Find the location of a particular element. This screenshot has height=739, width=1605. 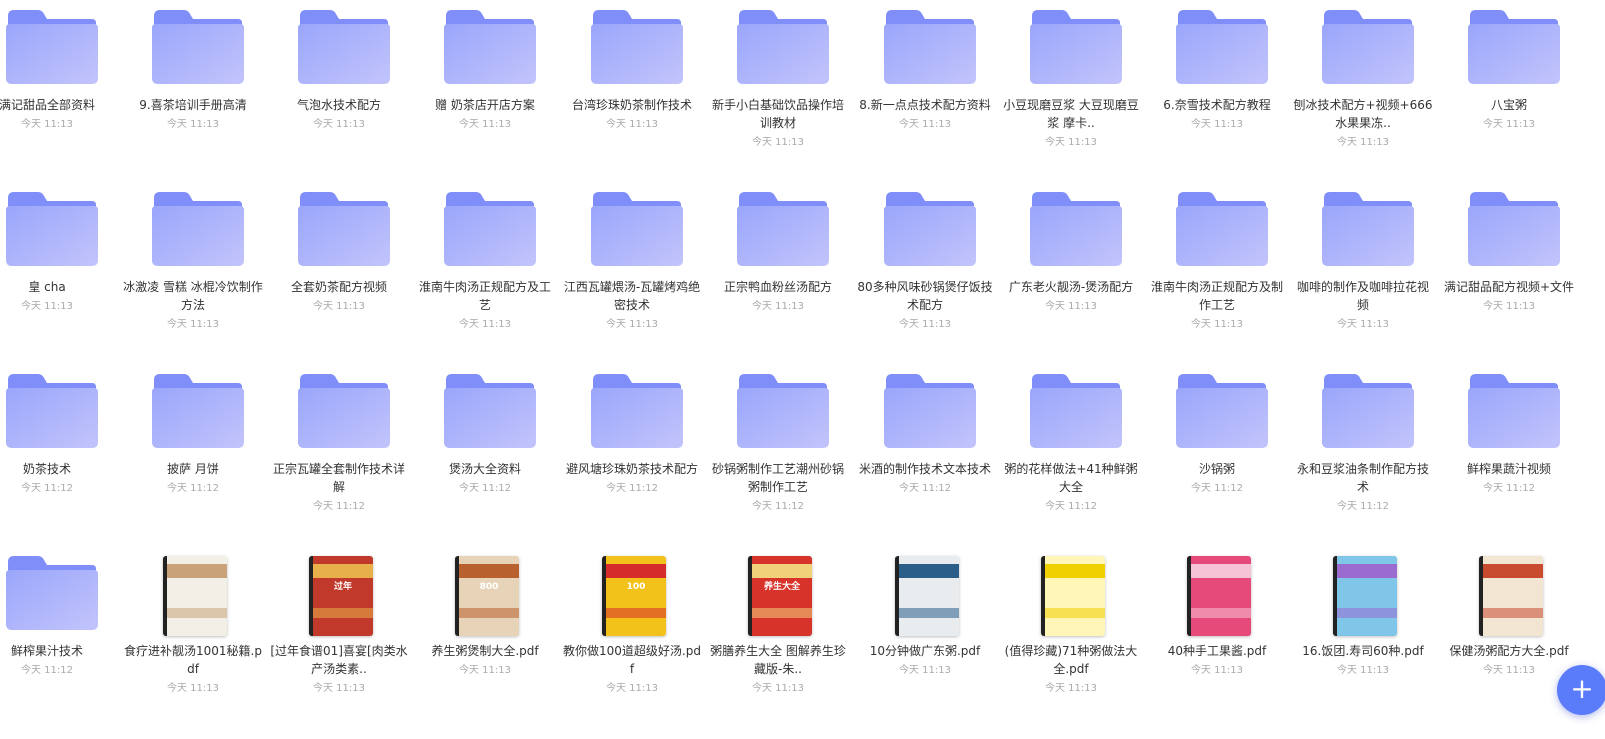

item-name: 9.喜茶培训手册高清 is located at coordinates (193, 105).